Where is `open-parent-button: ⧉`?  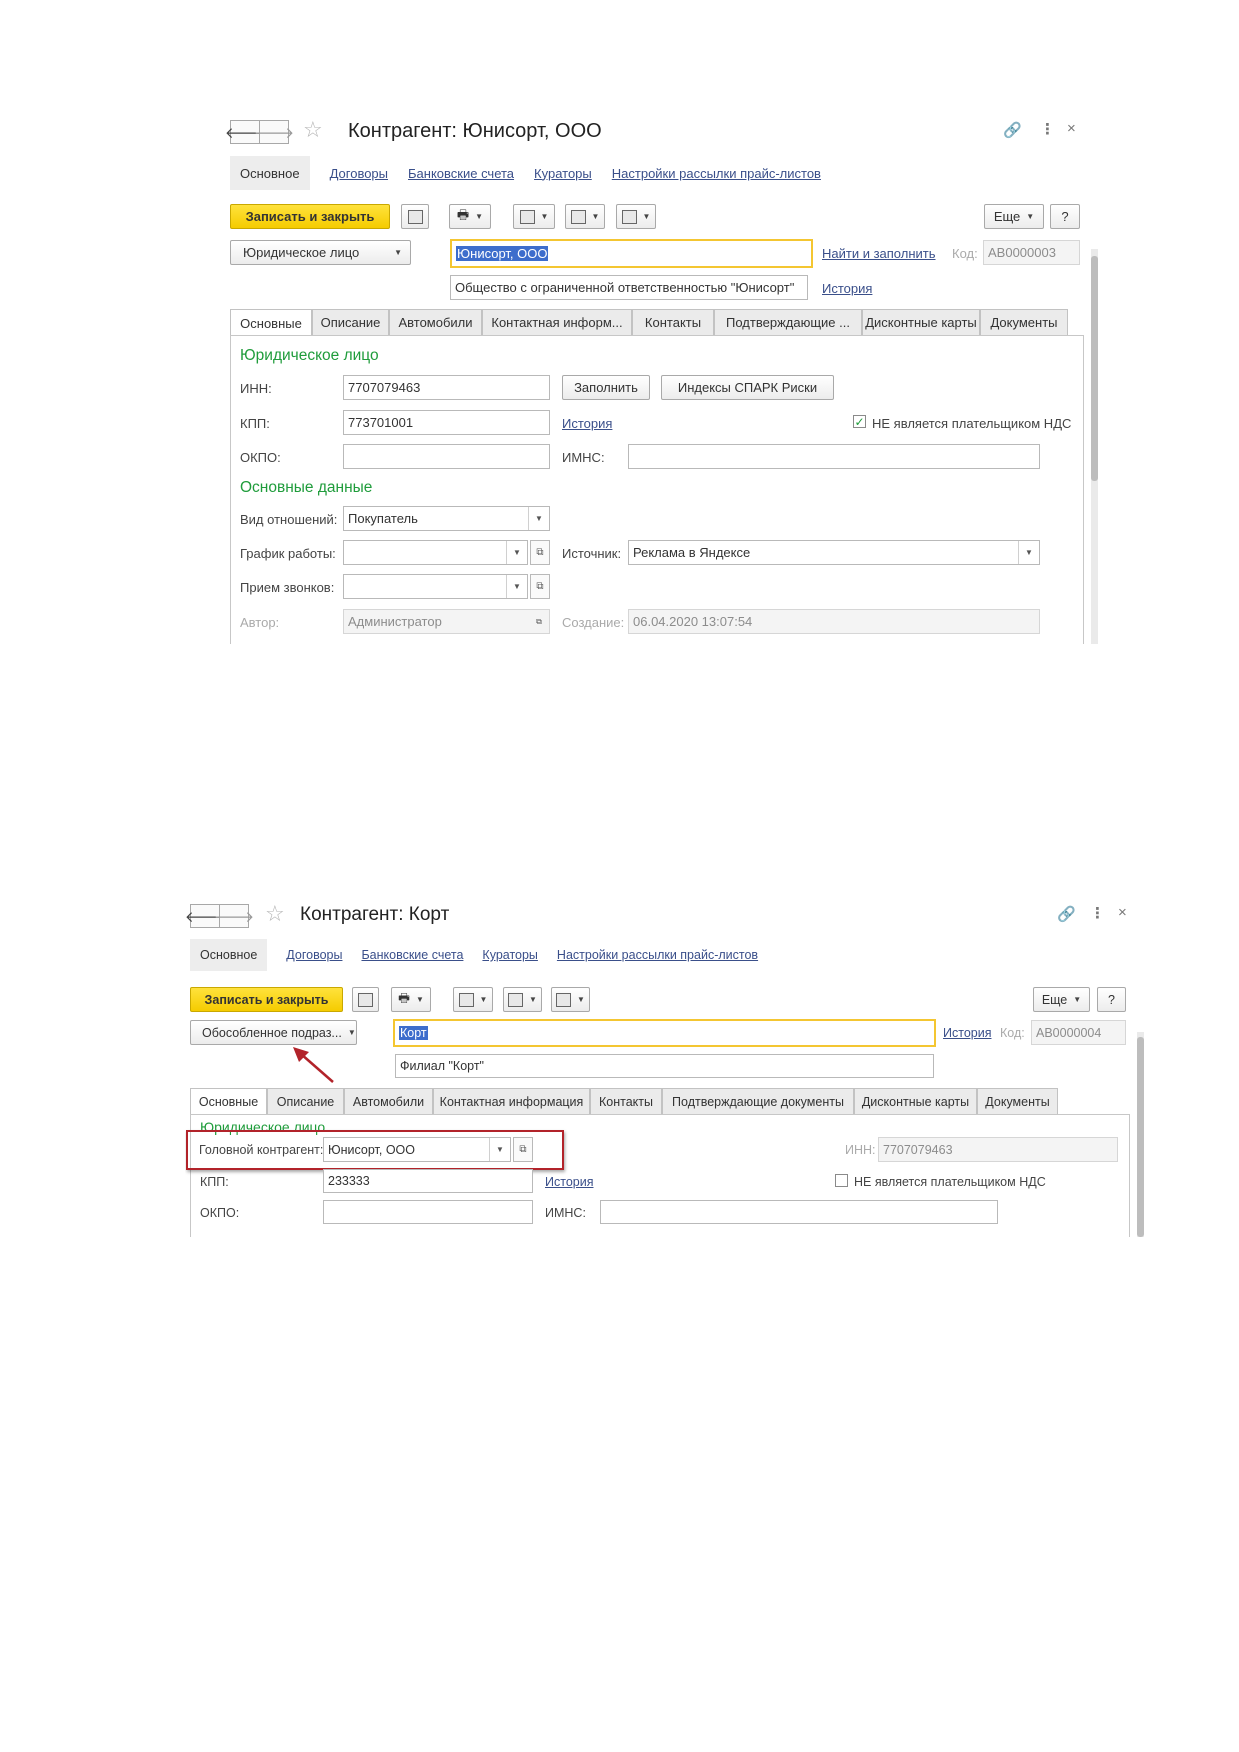 open-parent-button: ⧉ is located at coordinates (523, 1149).